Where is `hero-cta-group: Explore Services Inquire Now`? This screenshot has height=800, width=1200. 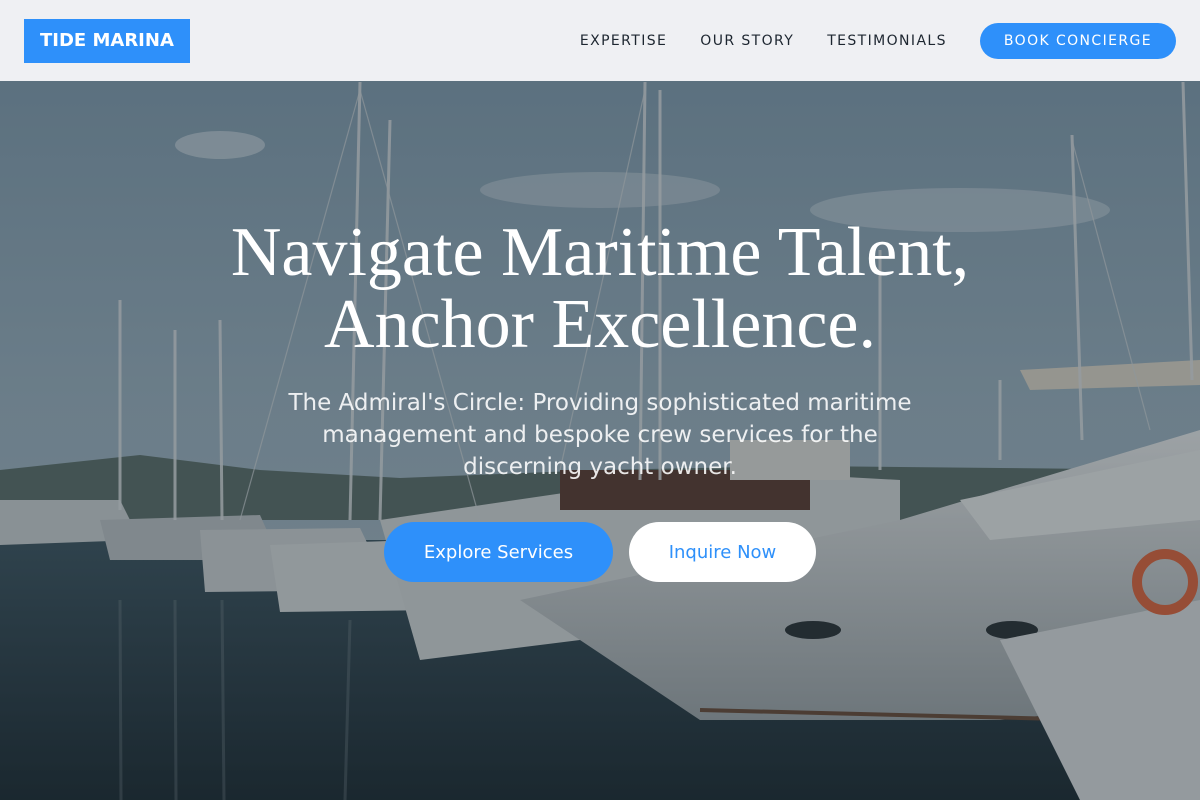 hero-cta-group: Explore Services Inquire Now is located at coordinates (600, 552).